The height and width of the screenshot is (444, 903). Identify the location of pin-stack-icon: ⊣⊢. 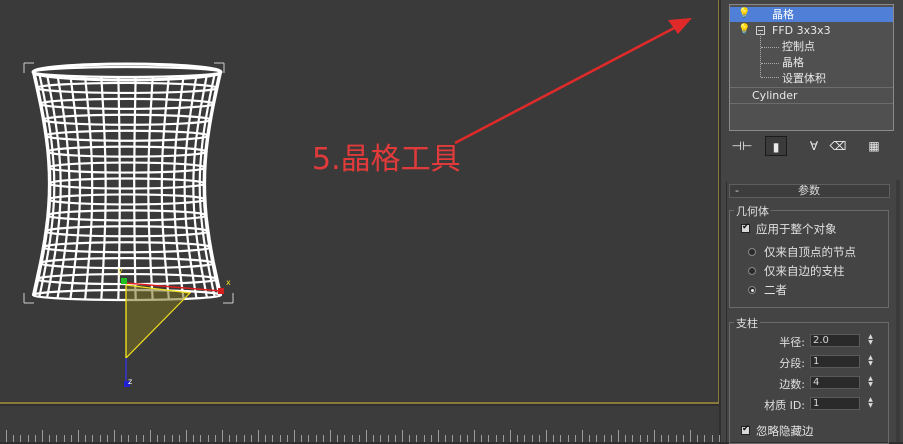
(742, 146).